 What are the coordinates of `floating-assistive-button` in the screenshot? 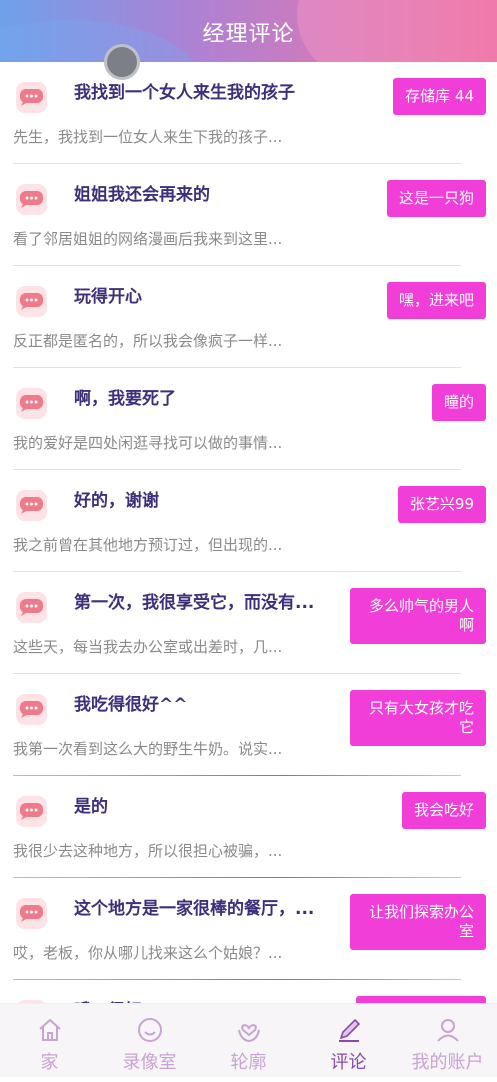 It's located at (122, 62).